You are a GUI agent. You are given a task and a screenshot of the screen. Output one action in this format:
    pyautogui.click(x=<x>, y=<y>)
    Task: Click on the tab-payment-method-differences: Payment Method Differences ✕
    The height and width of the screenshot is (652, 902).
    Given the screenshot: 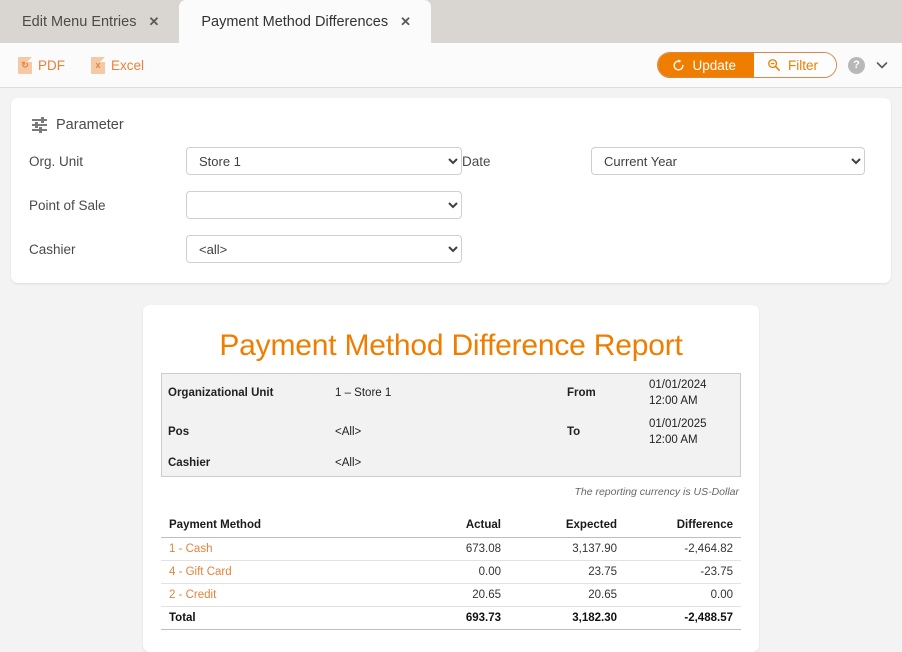 What is the action you would take?
    pyautogui.click(x=305, y=21)
    